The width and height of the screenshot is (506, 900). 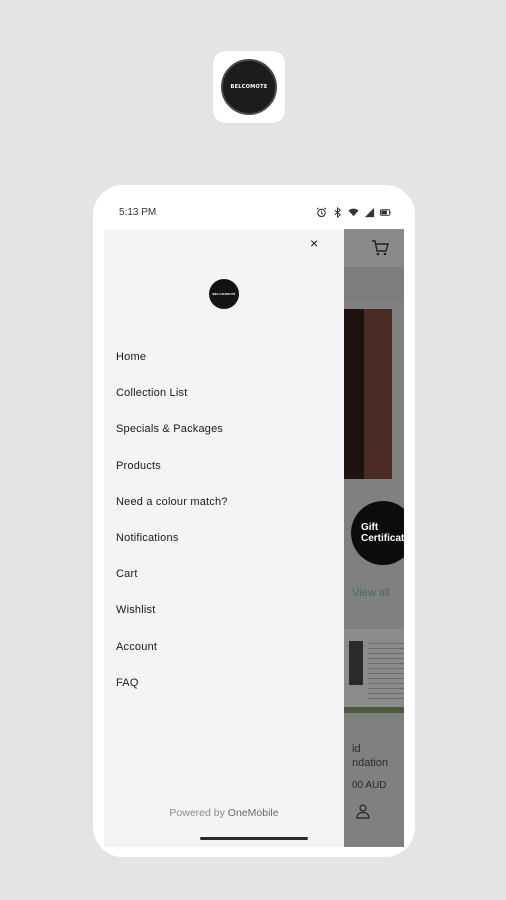 What do you see at coordinates (226, 683) in the screenshot?
I see `menu-item-faq: FAQ` at bounding box center [226, 683].